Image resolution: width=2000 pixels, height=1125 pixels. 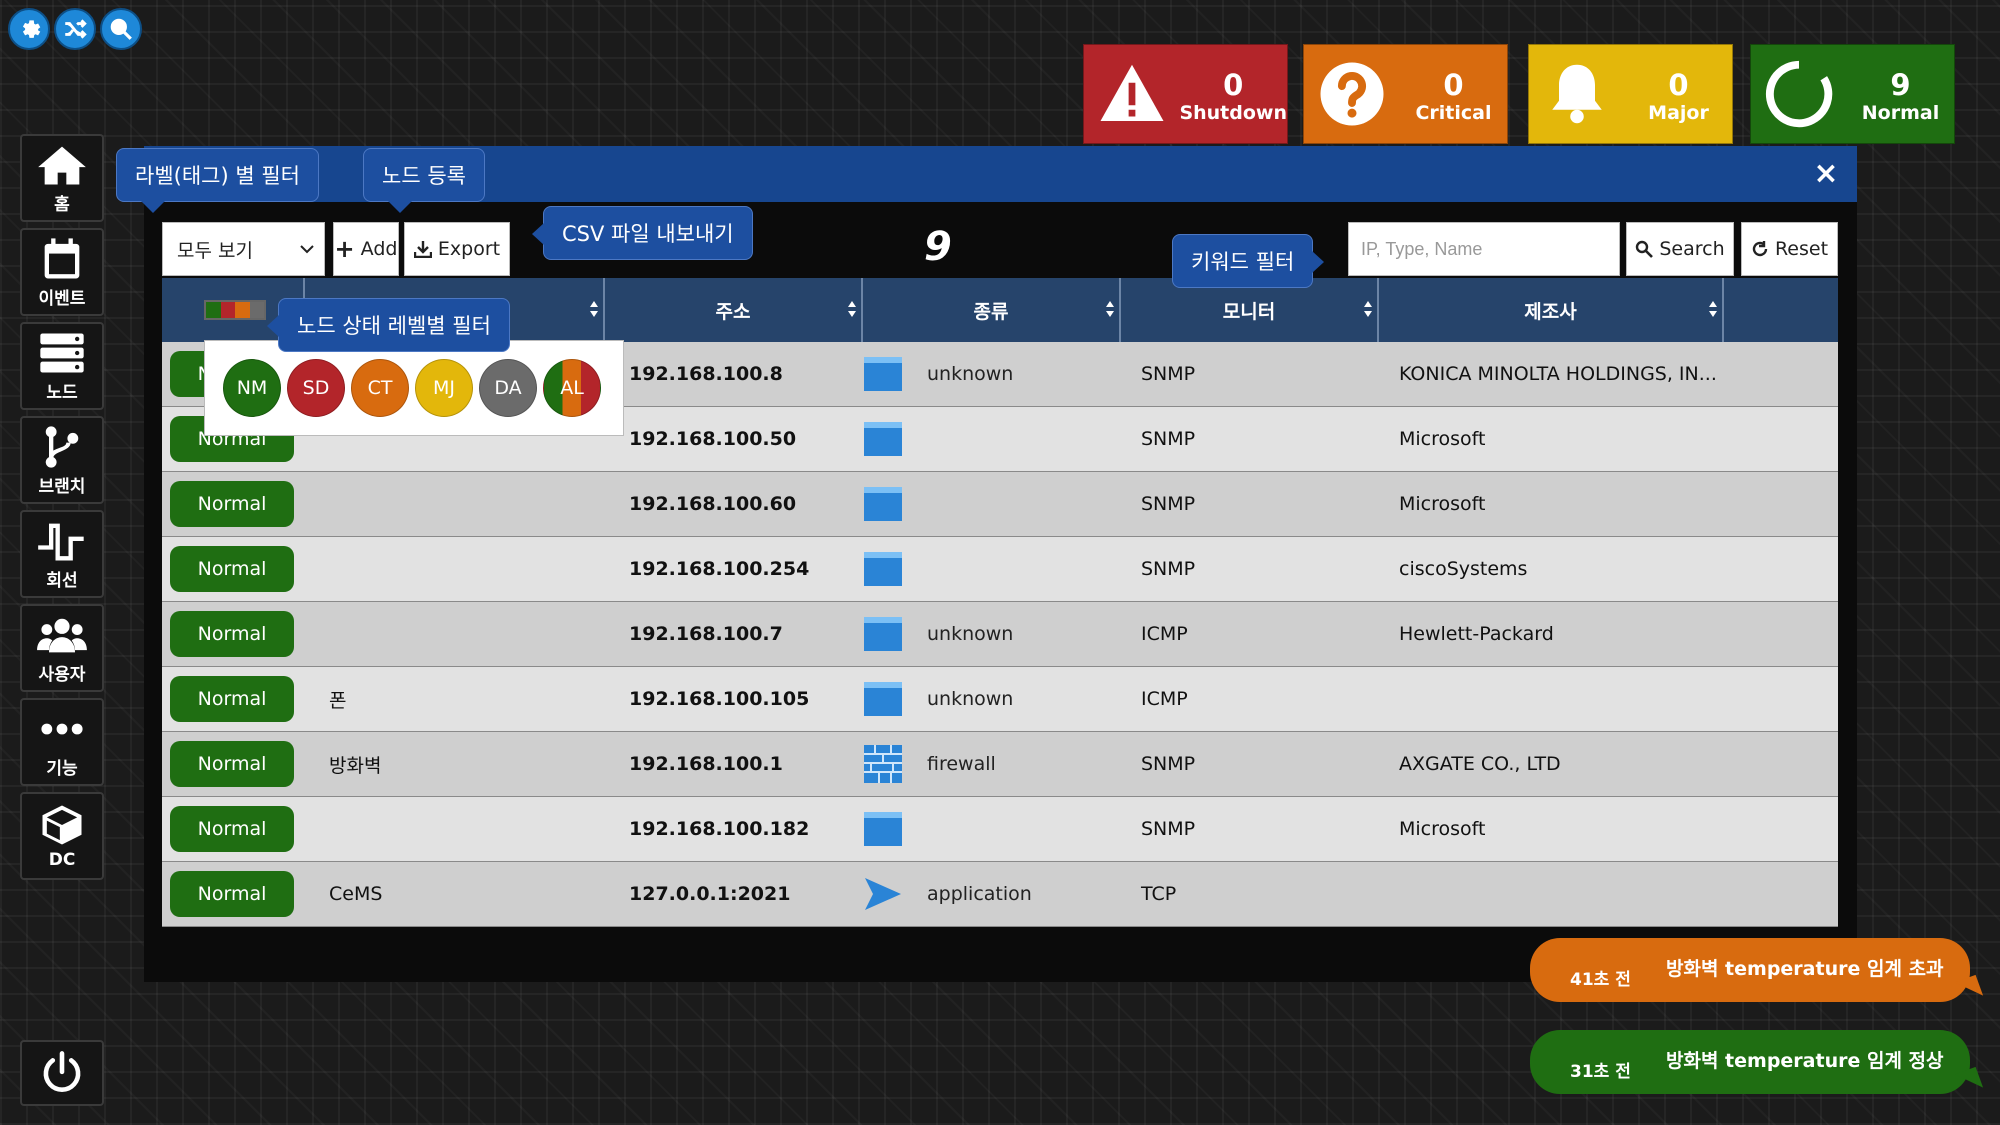 I want to click on sort-icon, so click(x=1110, y=309).